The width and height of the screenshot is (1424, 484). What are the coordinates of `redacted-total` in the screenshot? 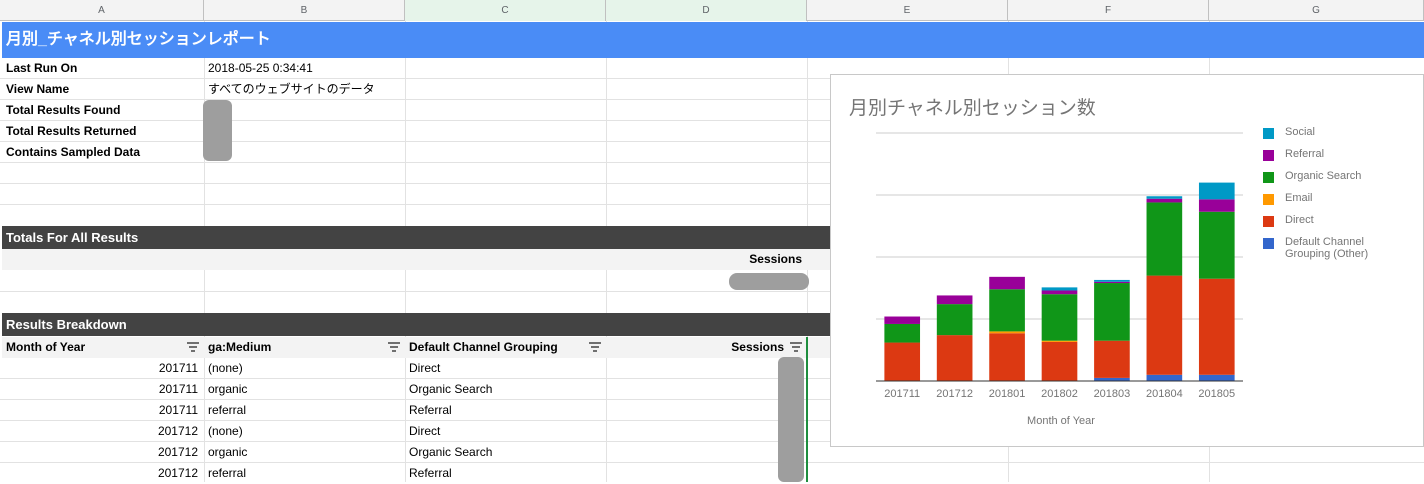 It's located at (769, 281).